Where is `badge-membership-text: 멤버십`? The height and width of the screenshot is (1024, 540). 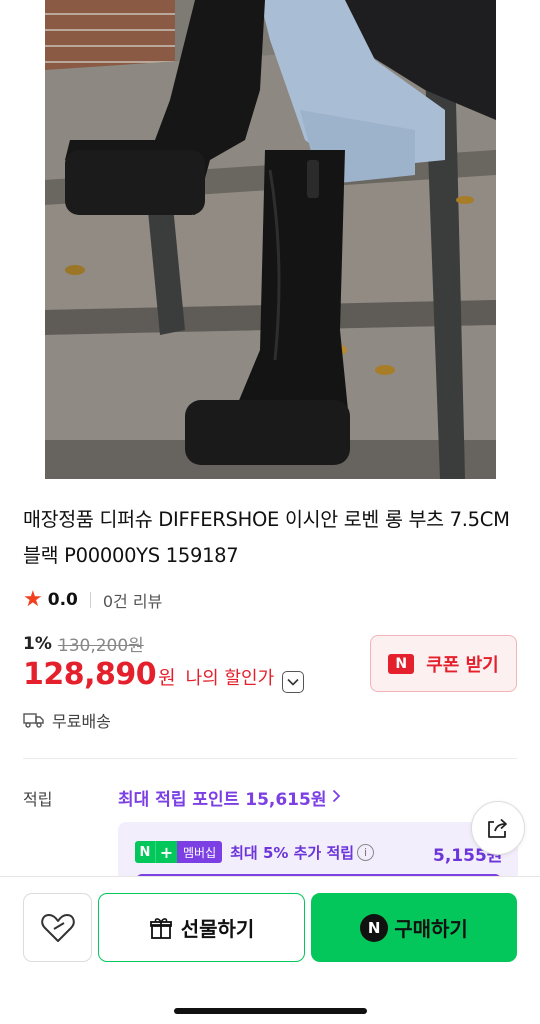
badge-membership-text: 멤버십 is located at coordinates (200, 852).